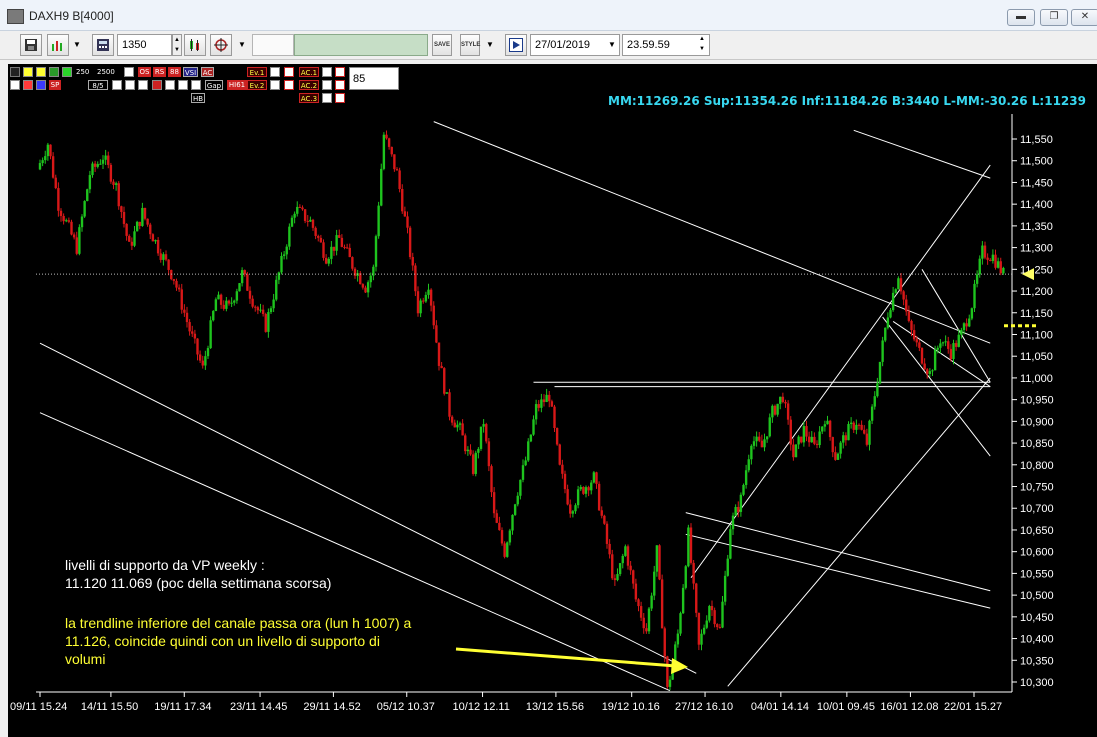 This screenshot has height=737, width=1097. What do you see at coordinates (704, 707) in the screenshot?
I see `time-tick-label: 27/12 16.10` at bounding box center [704, 707].